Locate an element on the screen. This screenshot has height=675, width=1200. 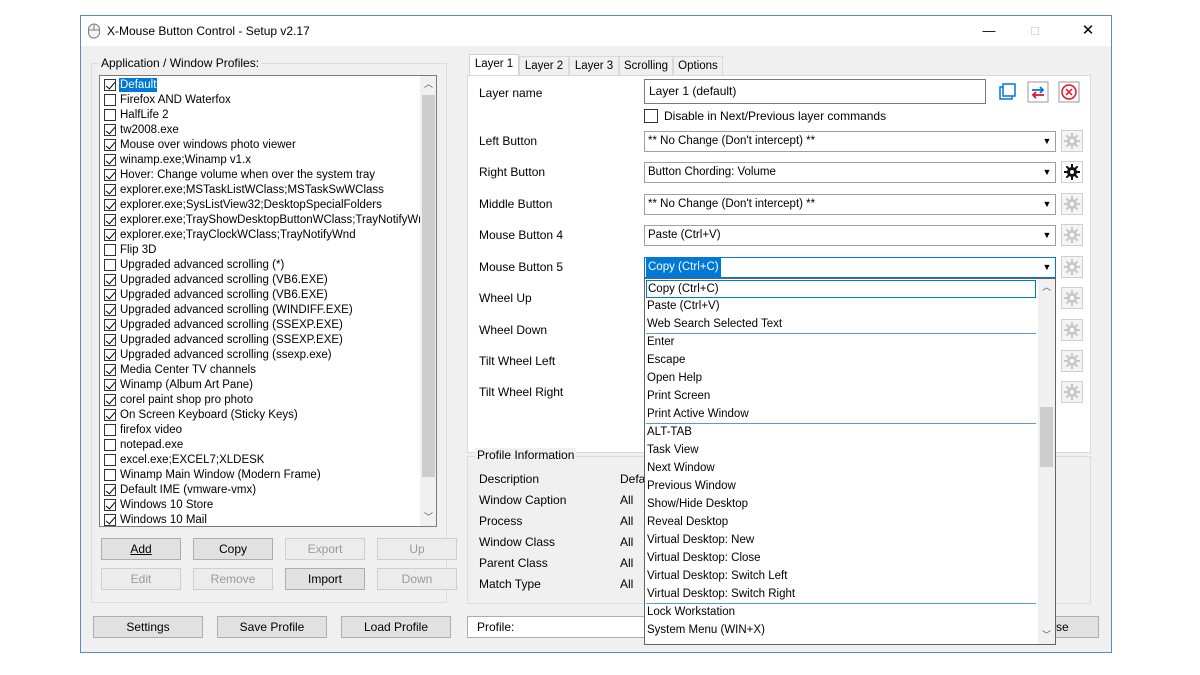
dropdown-option: Previous Window is located at coordinates (841, 487).